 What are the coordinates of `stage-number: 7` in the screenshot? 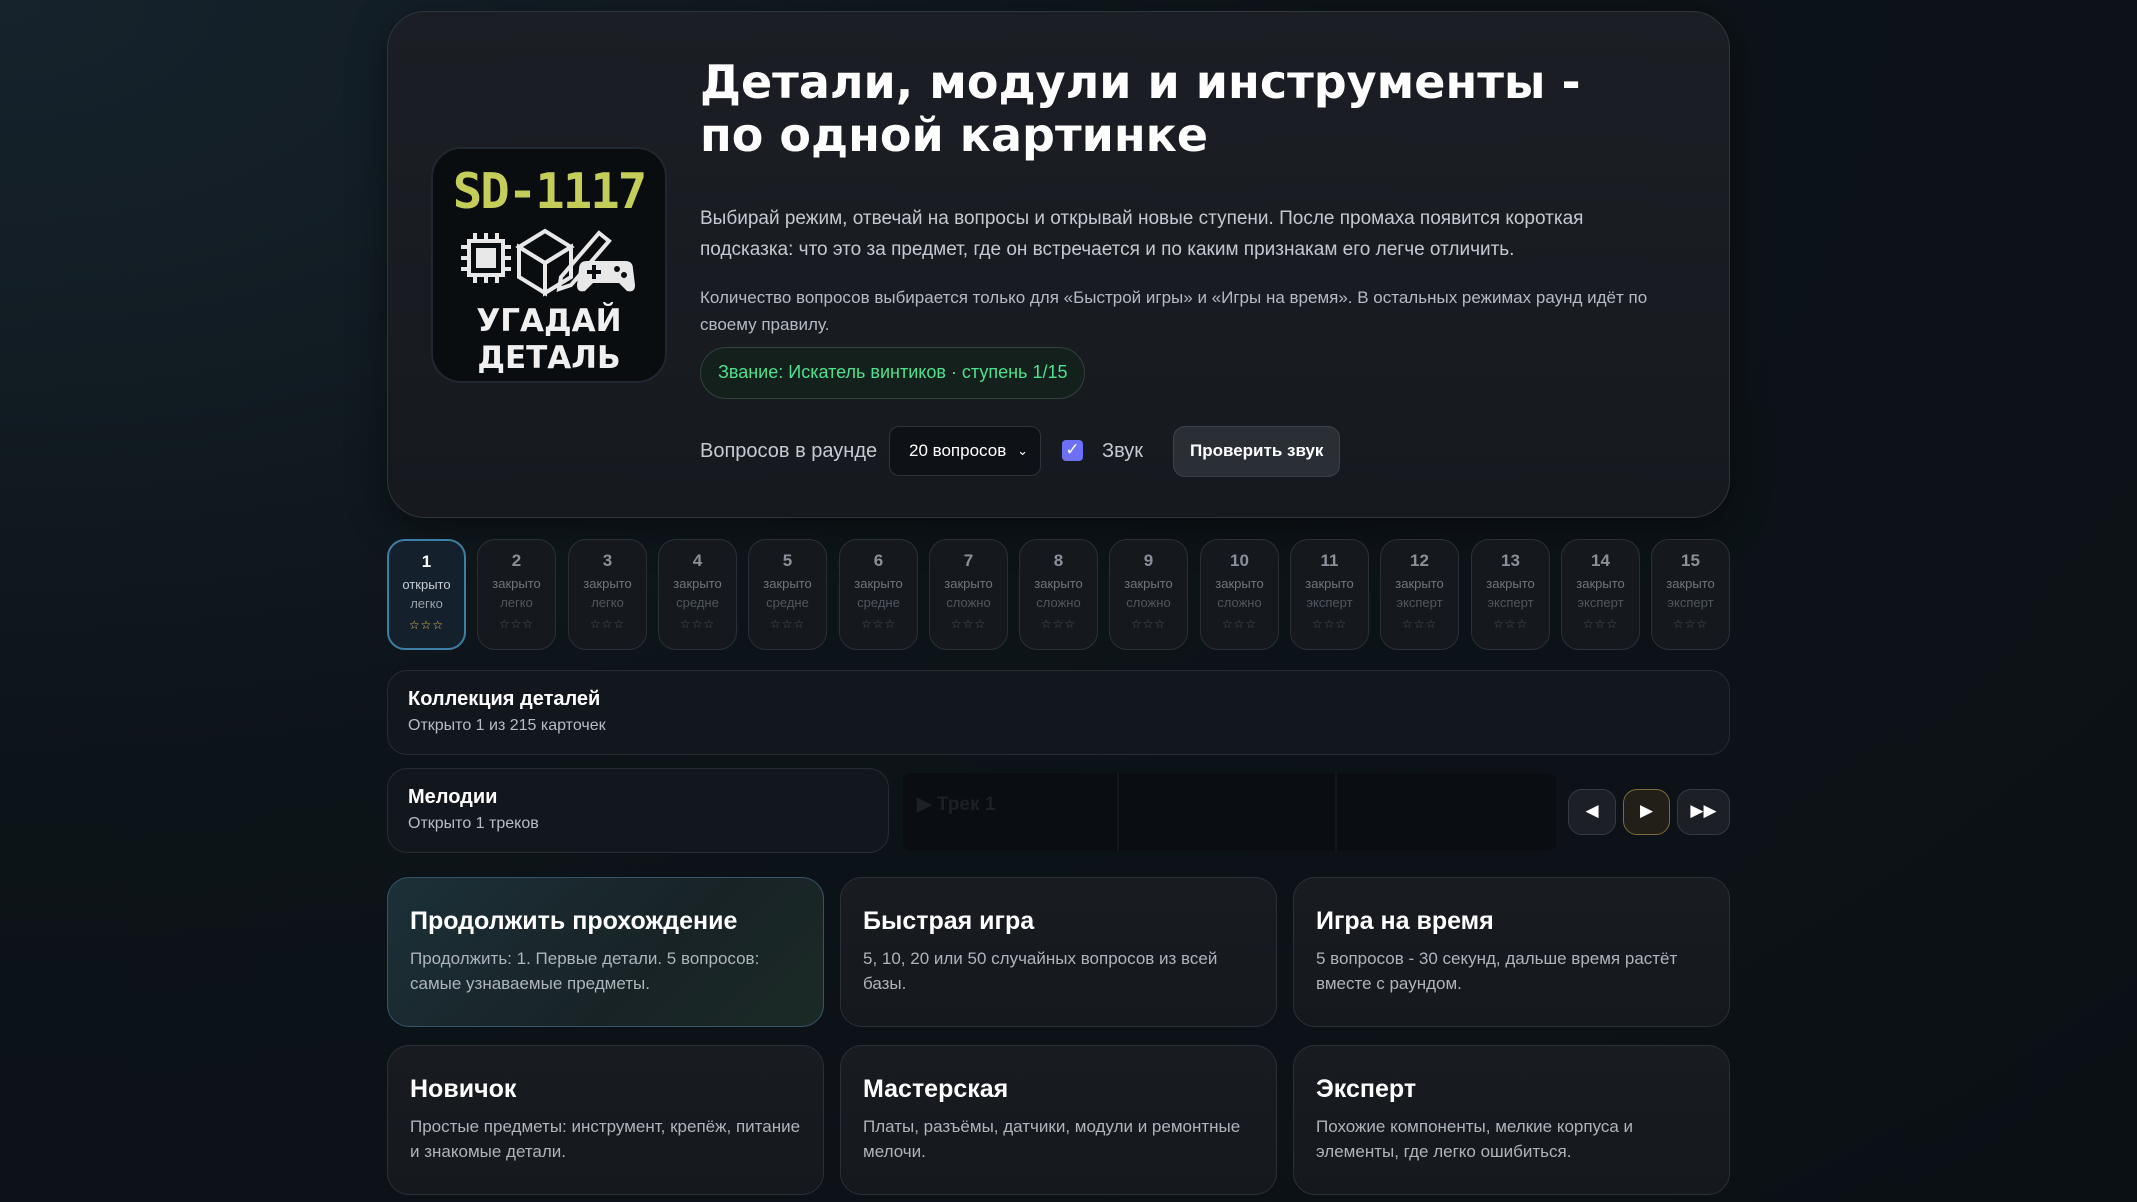 It's located at (968, 560).